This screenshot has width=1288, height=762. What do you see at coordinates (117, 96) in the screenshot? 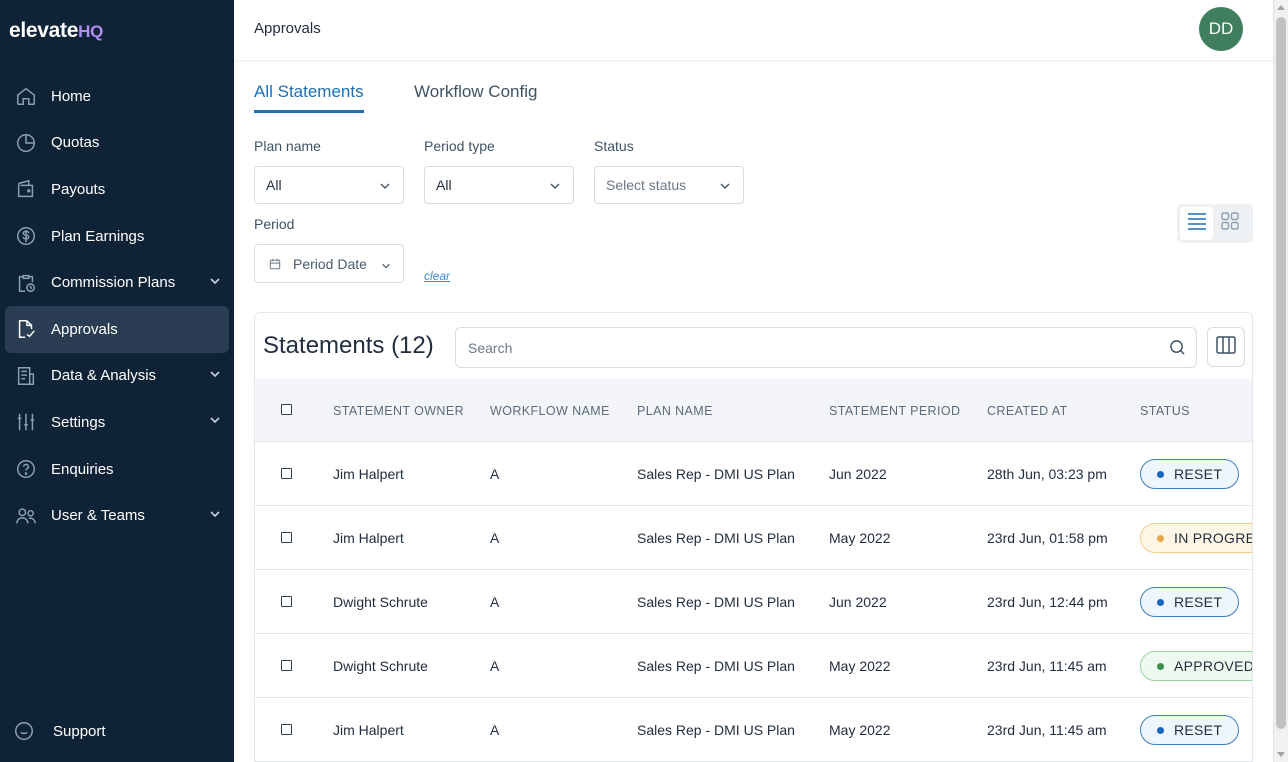
I see `sidebar-item-home: Home` at bounding box center [117, 96].